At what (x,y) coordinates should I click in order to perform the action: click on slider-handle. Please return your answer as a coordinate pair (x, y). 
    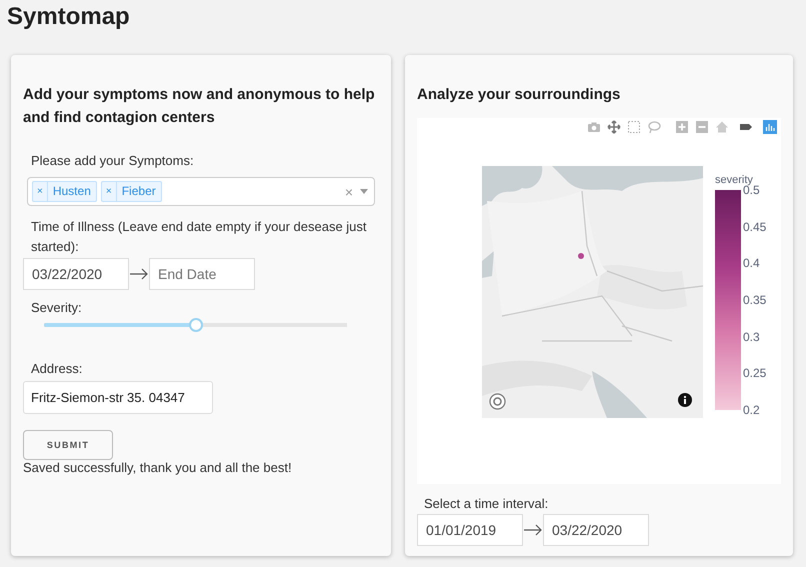
    Looking at the image, I should click on (195, 325).